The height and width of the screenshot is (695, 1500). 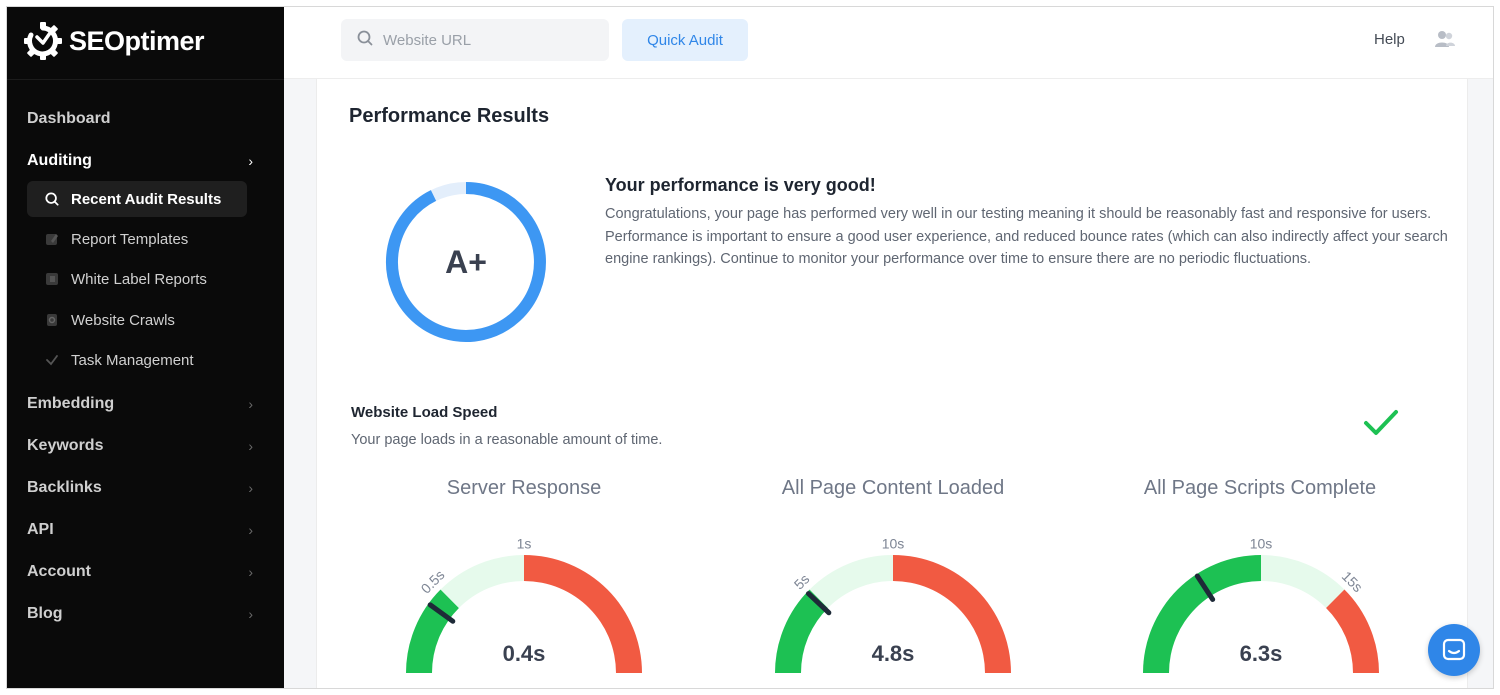 I want to click on sidebar-item-backlinks: Backlinks ›, so click(x=142, y=488).